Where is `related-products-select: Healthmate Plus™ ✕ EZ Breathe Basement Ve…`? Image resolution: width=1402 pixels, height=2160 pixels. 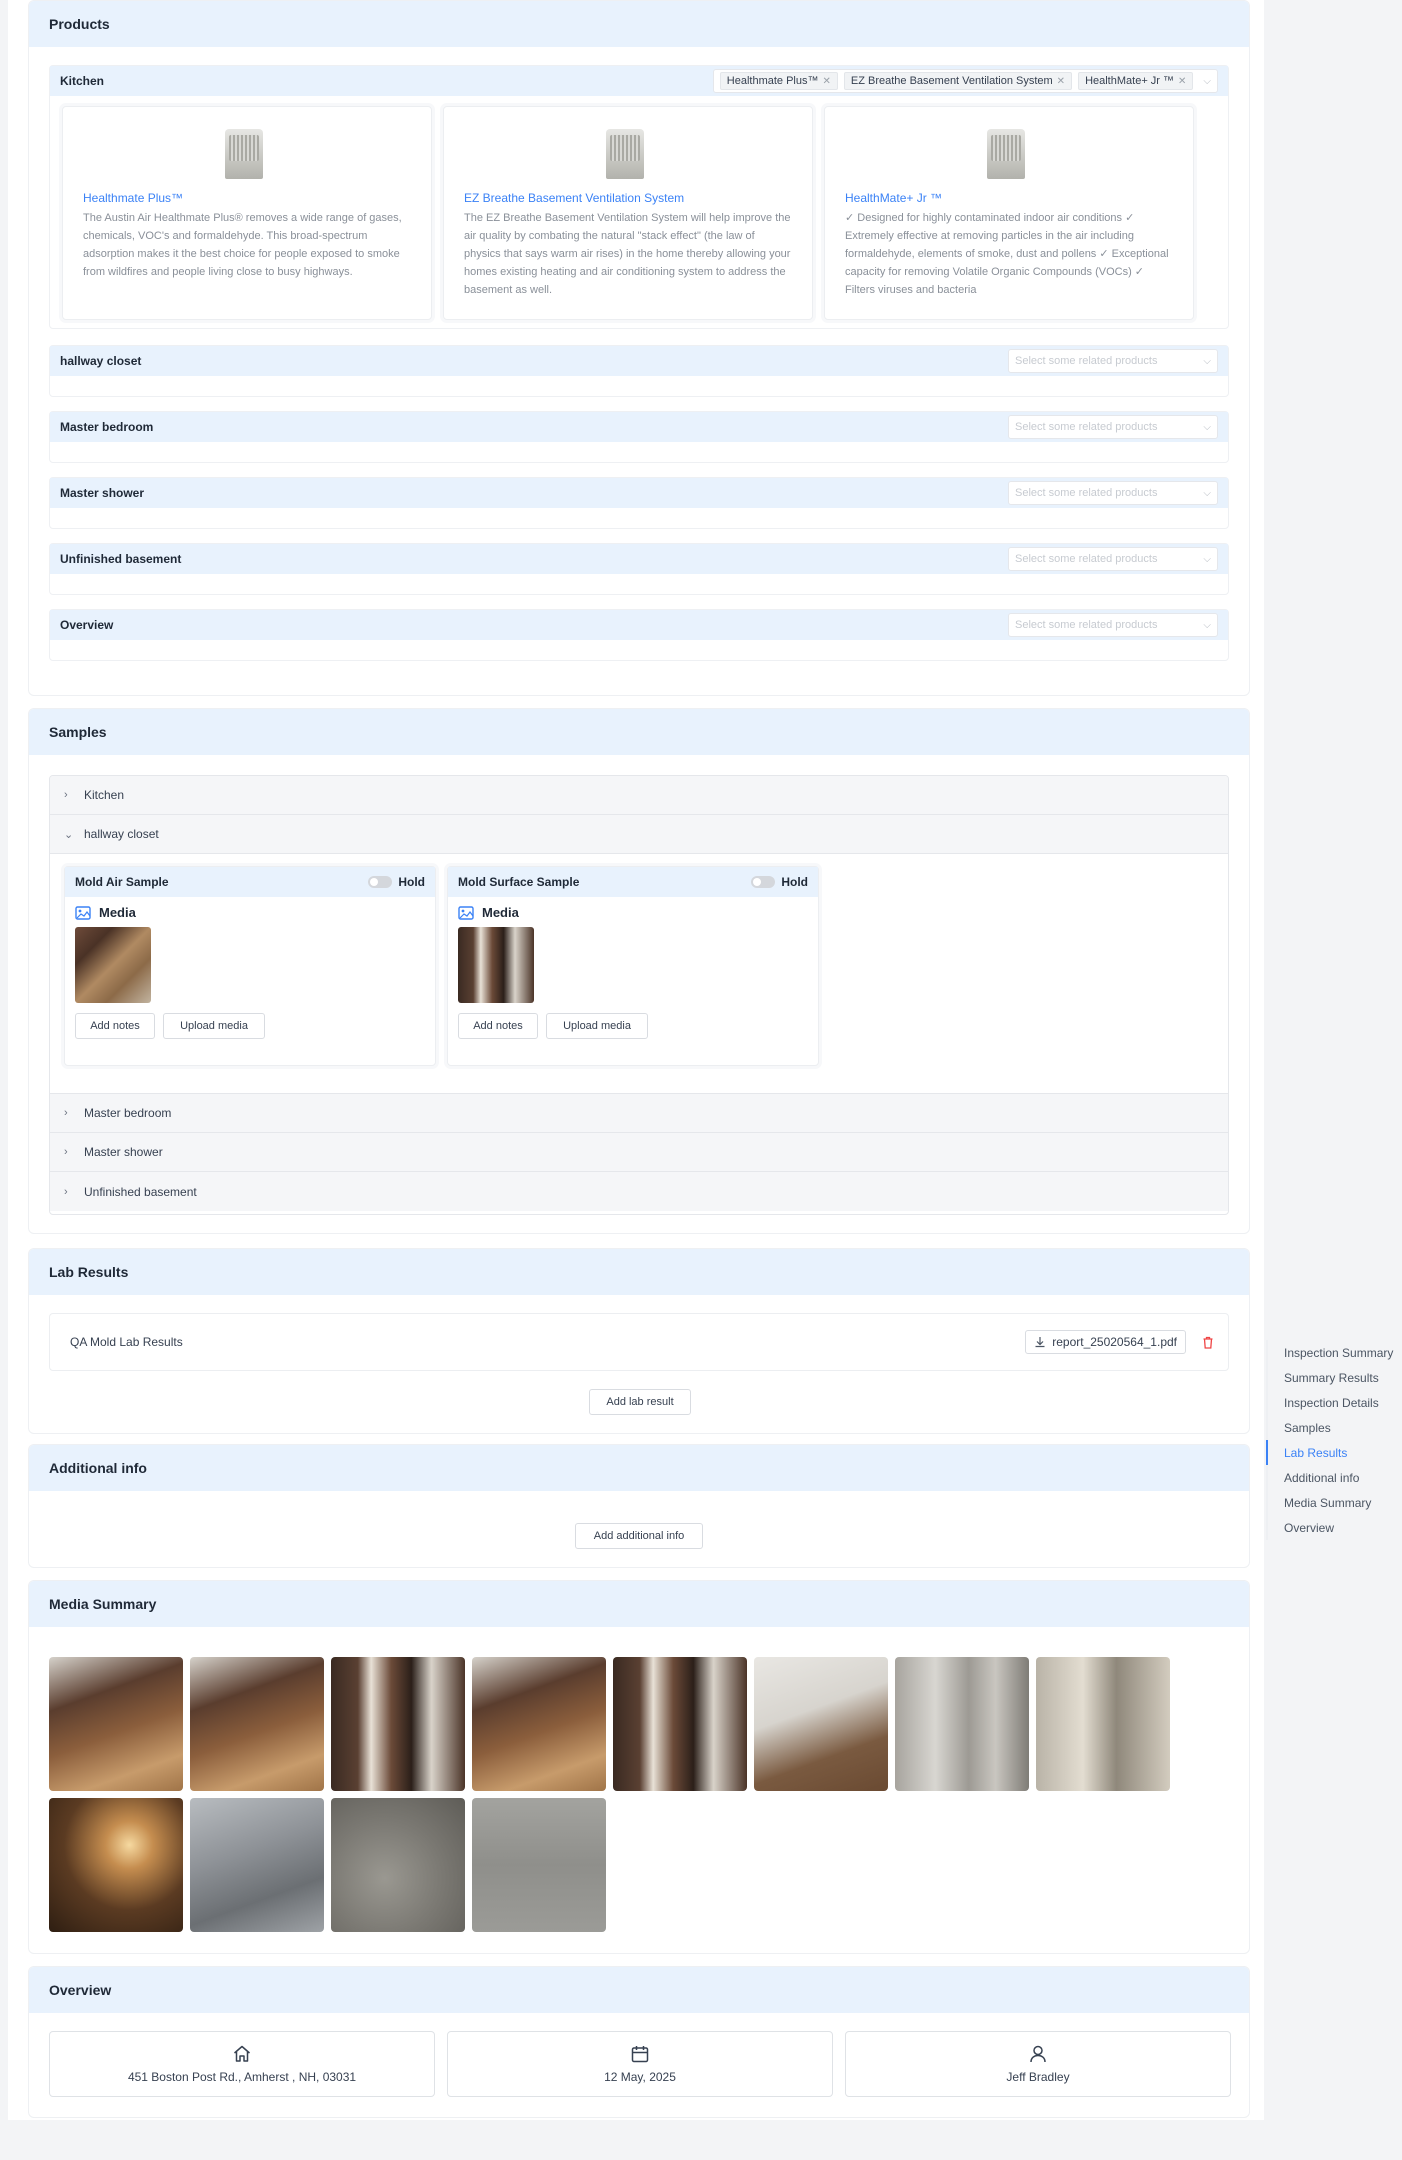
related-products-select: Healthmate Plus™ ✕ EZ Breathe Basement Ve… is located at coordinates (965, 81).